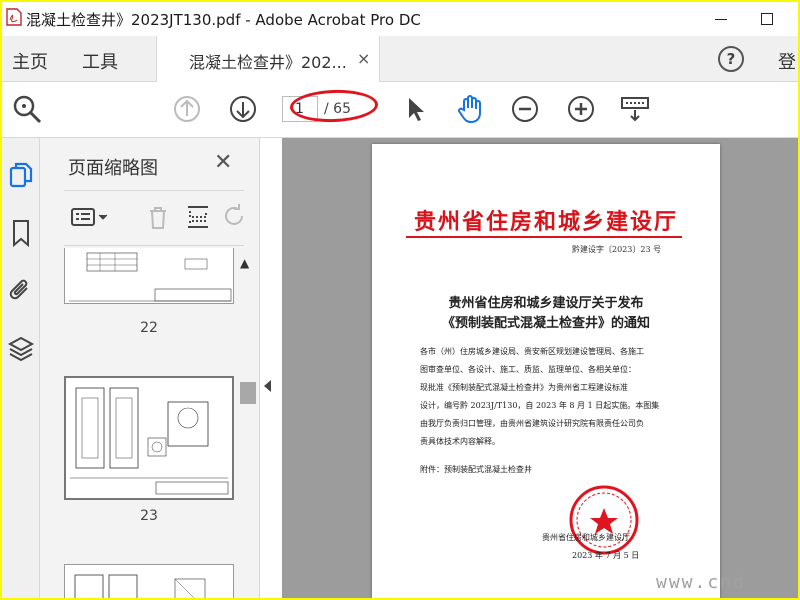 The width and height of the screenshot is (800, 600). What do you see at coordinates (149, 328) in the screenshot?
I see `thumbnail-label: 22` at bounding box center [149, 328].